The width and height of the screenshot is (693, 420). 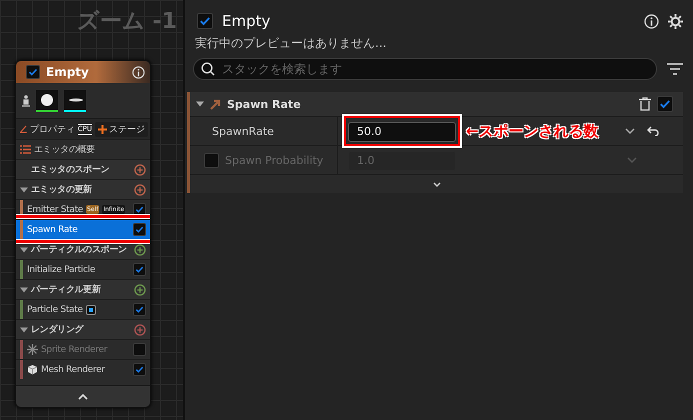 I want to click on section-header: パーティクル更新, so click(x=83, y=289).